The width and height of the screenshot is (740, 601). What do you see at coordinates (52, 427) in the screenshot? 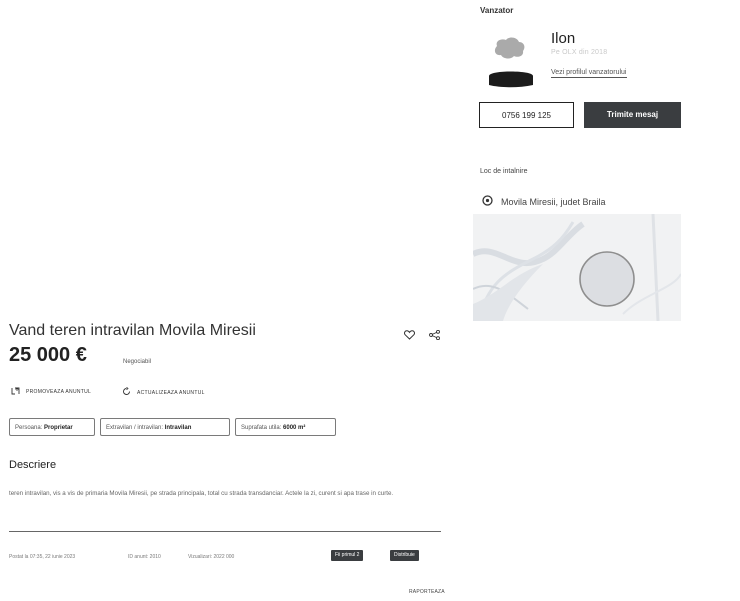
I see `tag-persoana: Persoana: Proprietar` at bounding box center [52, 427].